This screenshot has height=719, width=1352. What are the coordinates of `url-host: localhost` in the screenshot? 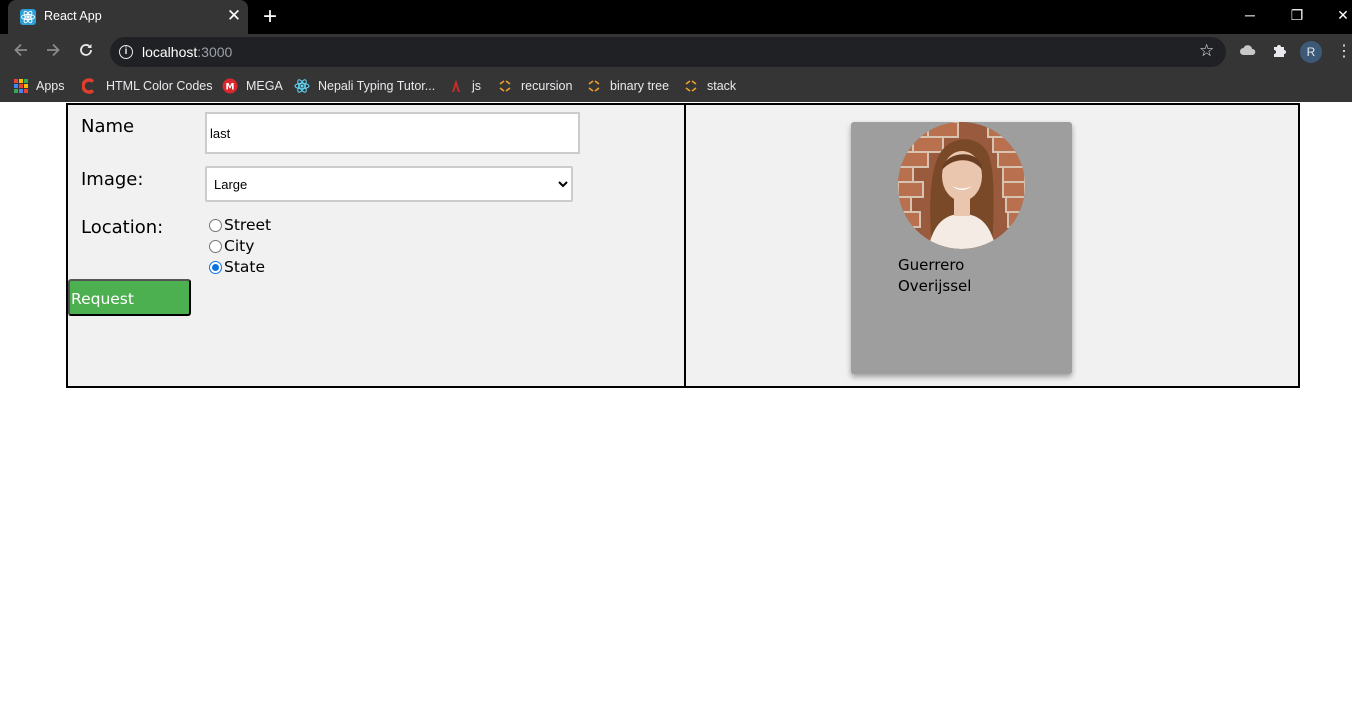 It's located at (170, 52).